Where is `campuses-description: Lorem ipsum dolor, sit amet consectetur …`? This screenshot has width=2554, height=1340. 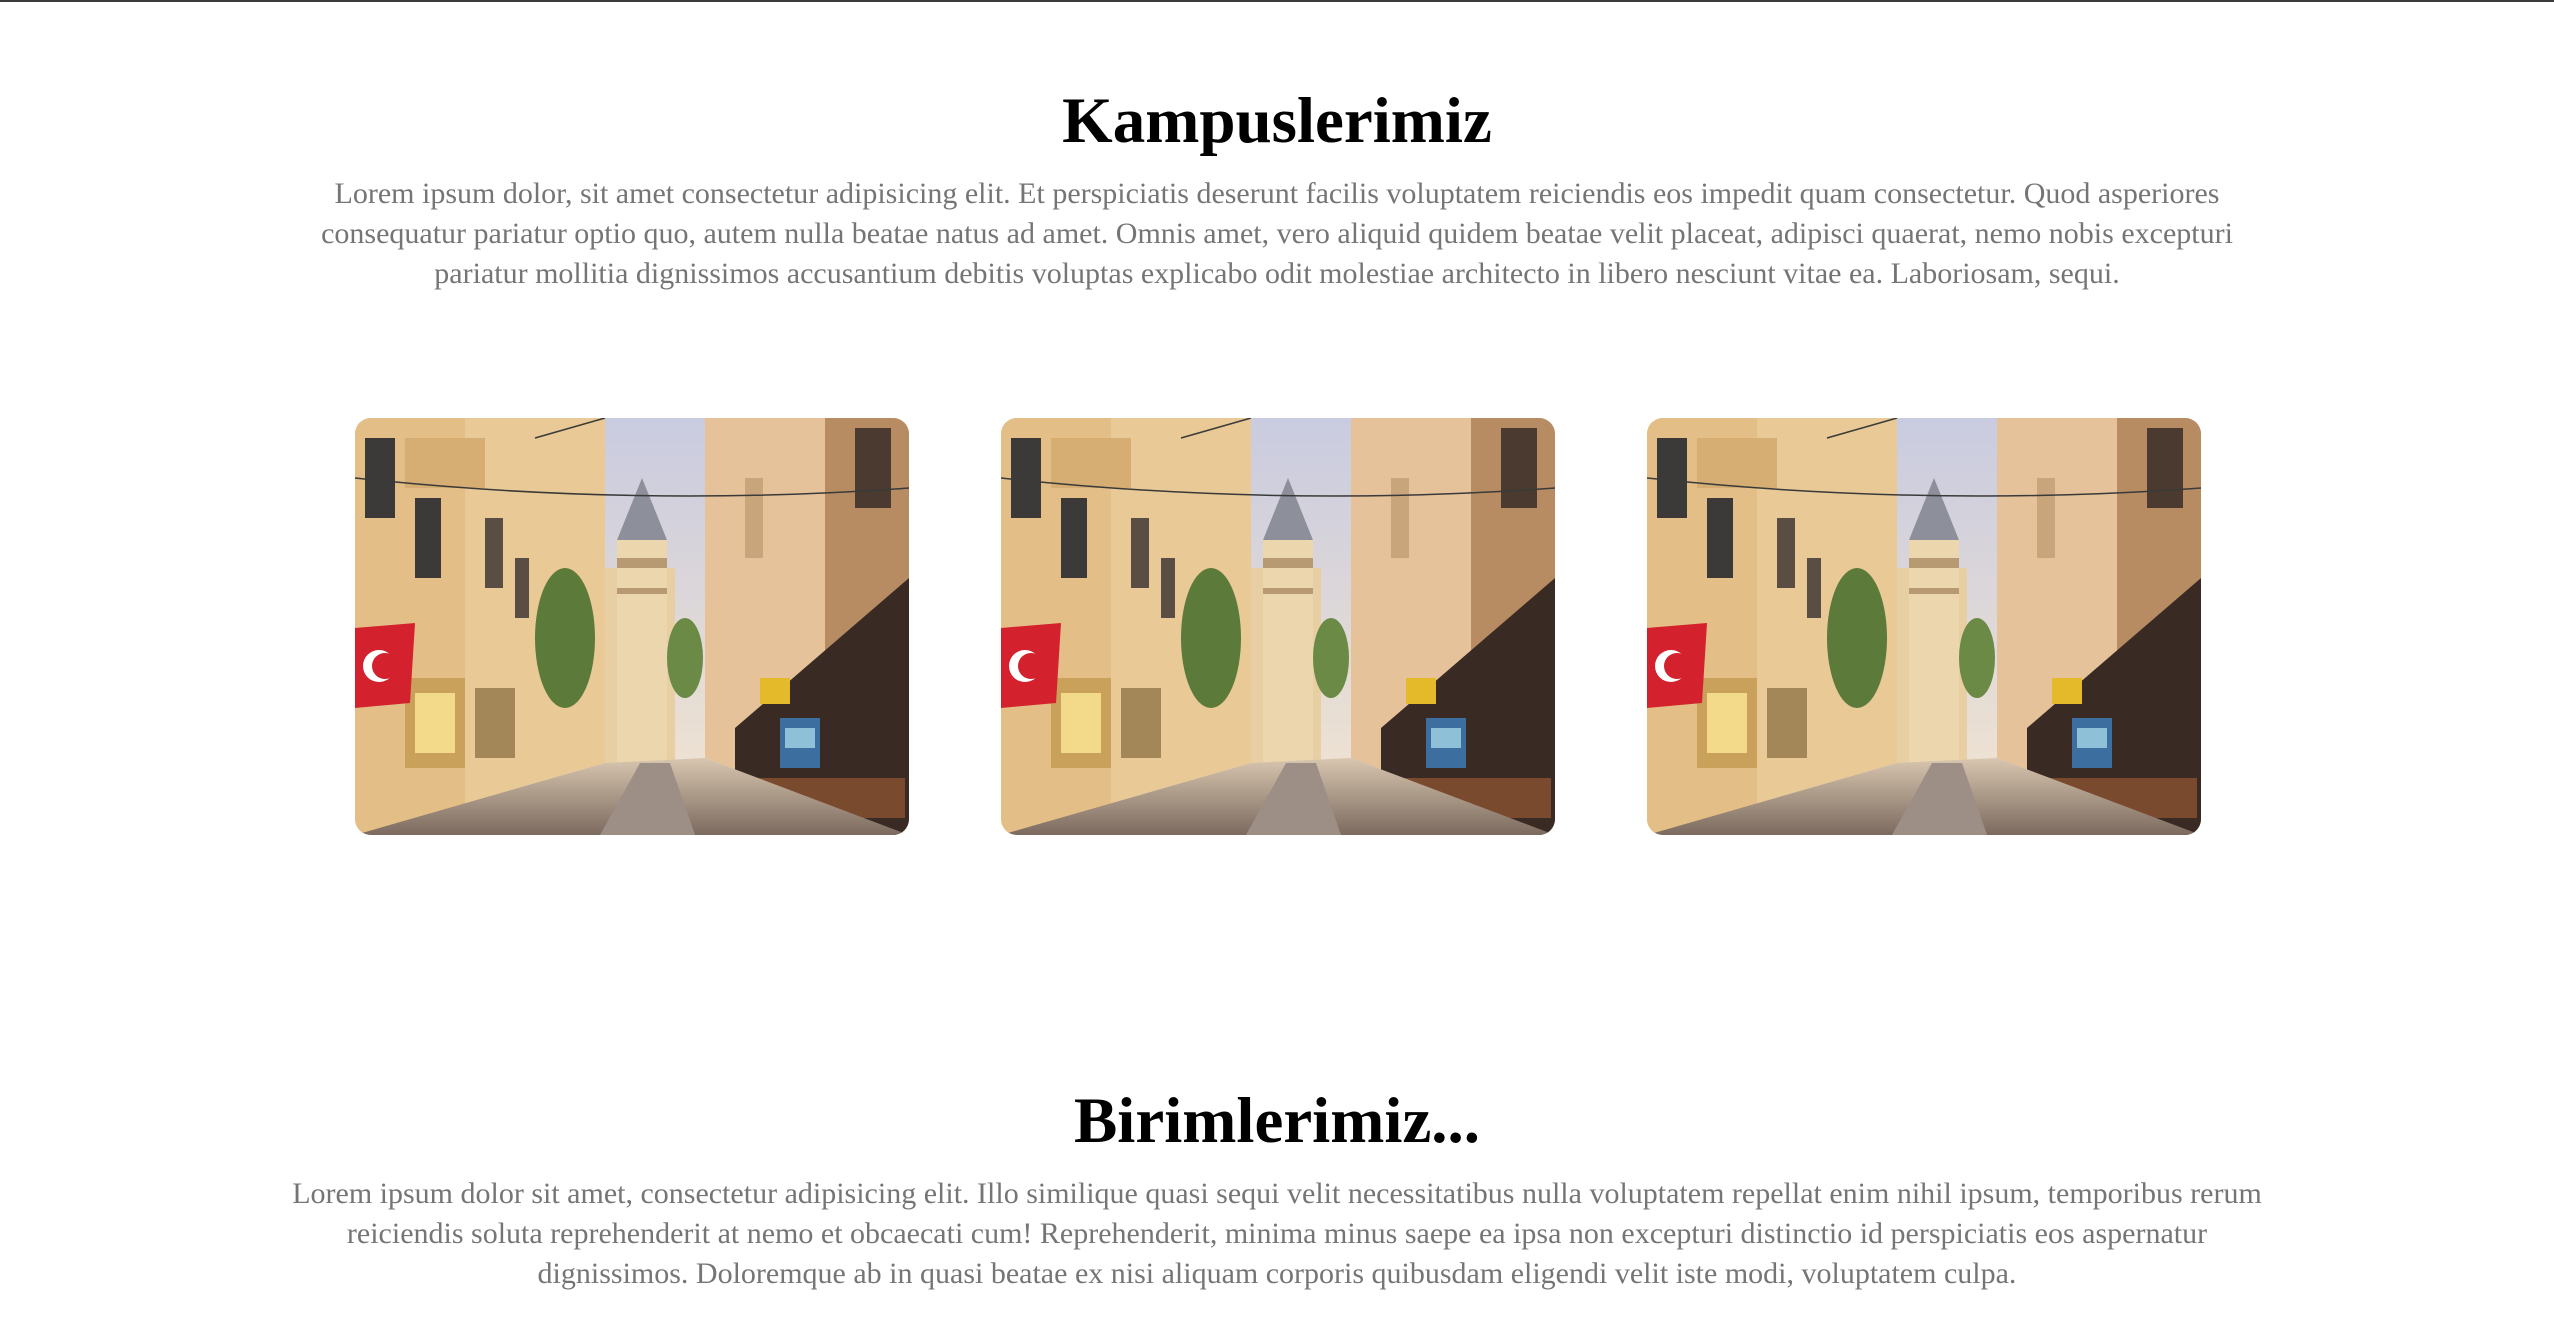
campuses-description: Lorem ipsum dolor, sit amet consectetur … is located at coordinates (1277, 233).